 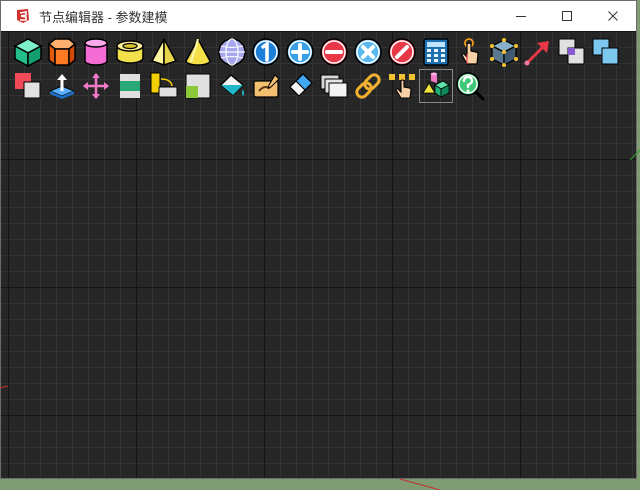 I want to click on link-tool, so click(x=368, y=86).